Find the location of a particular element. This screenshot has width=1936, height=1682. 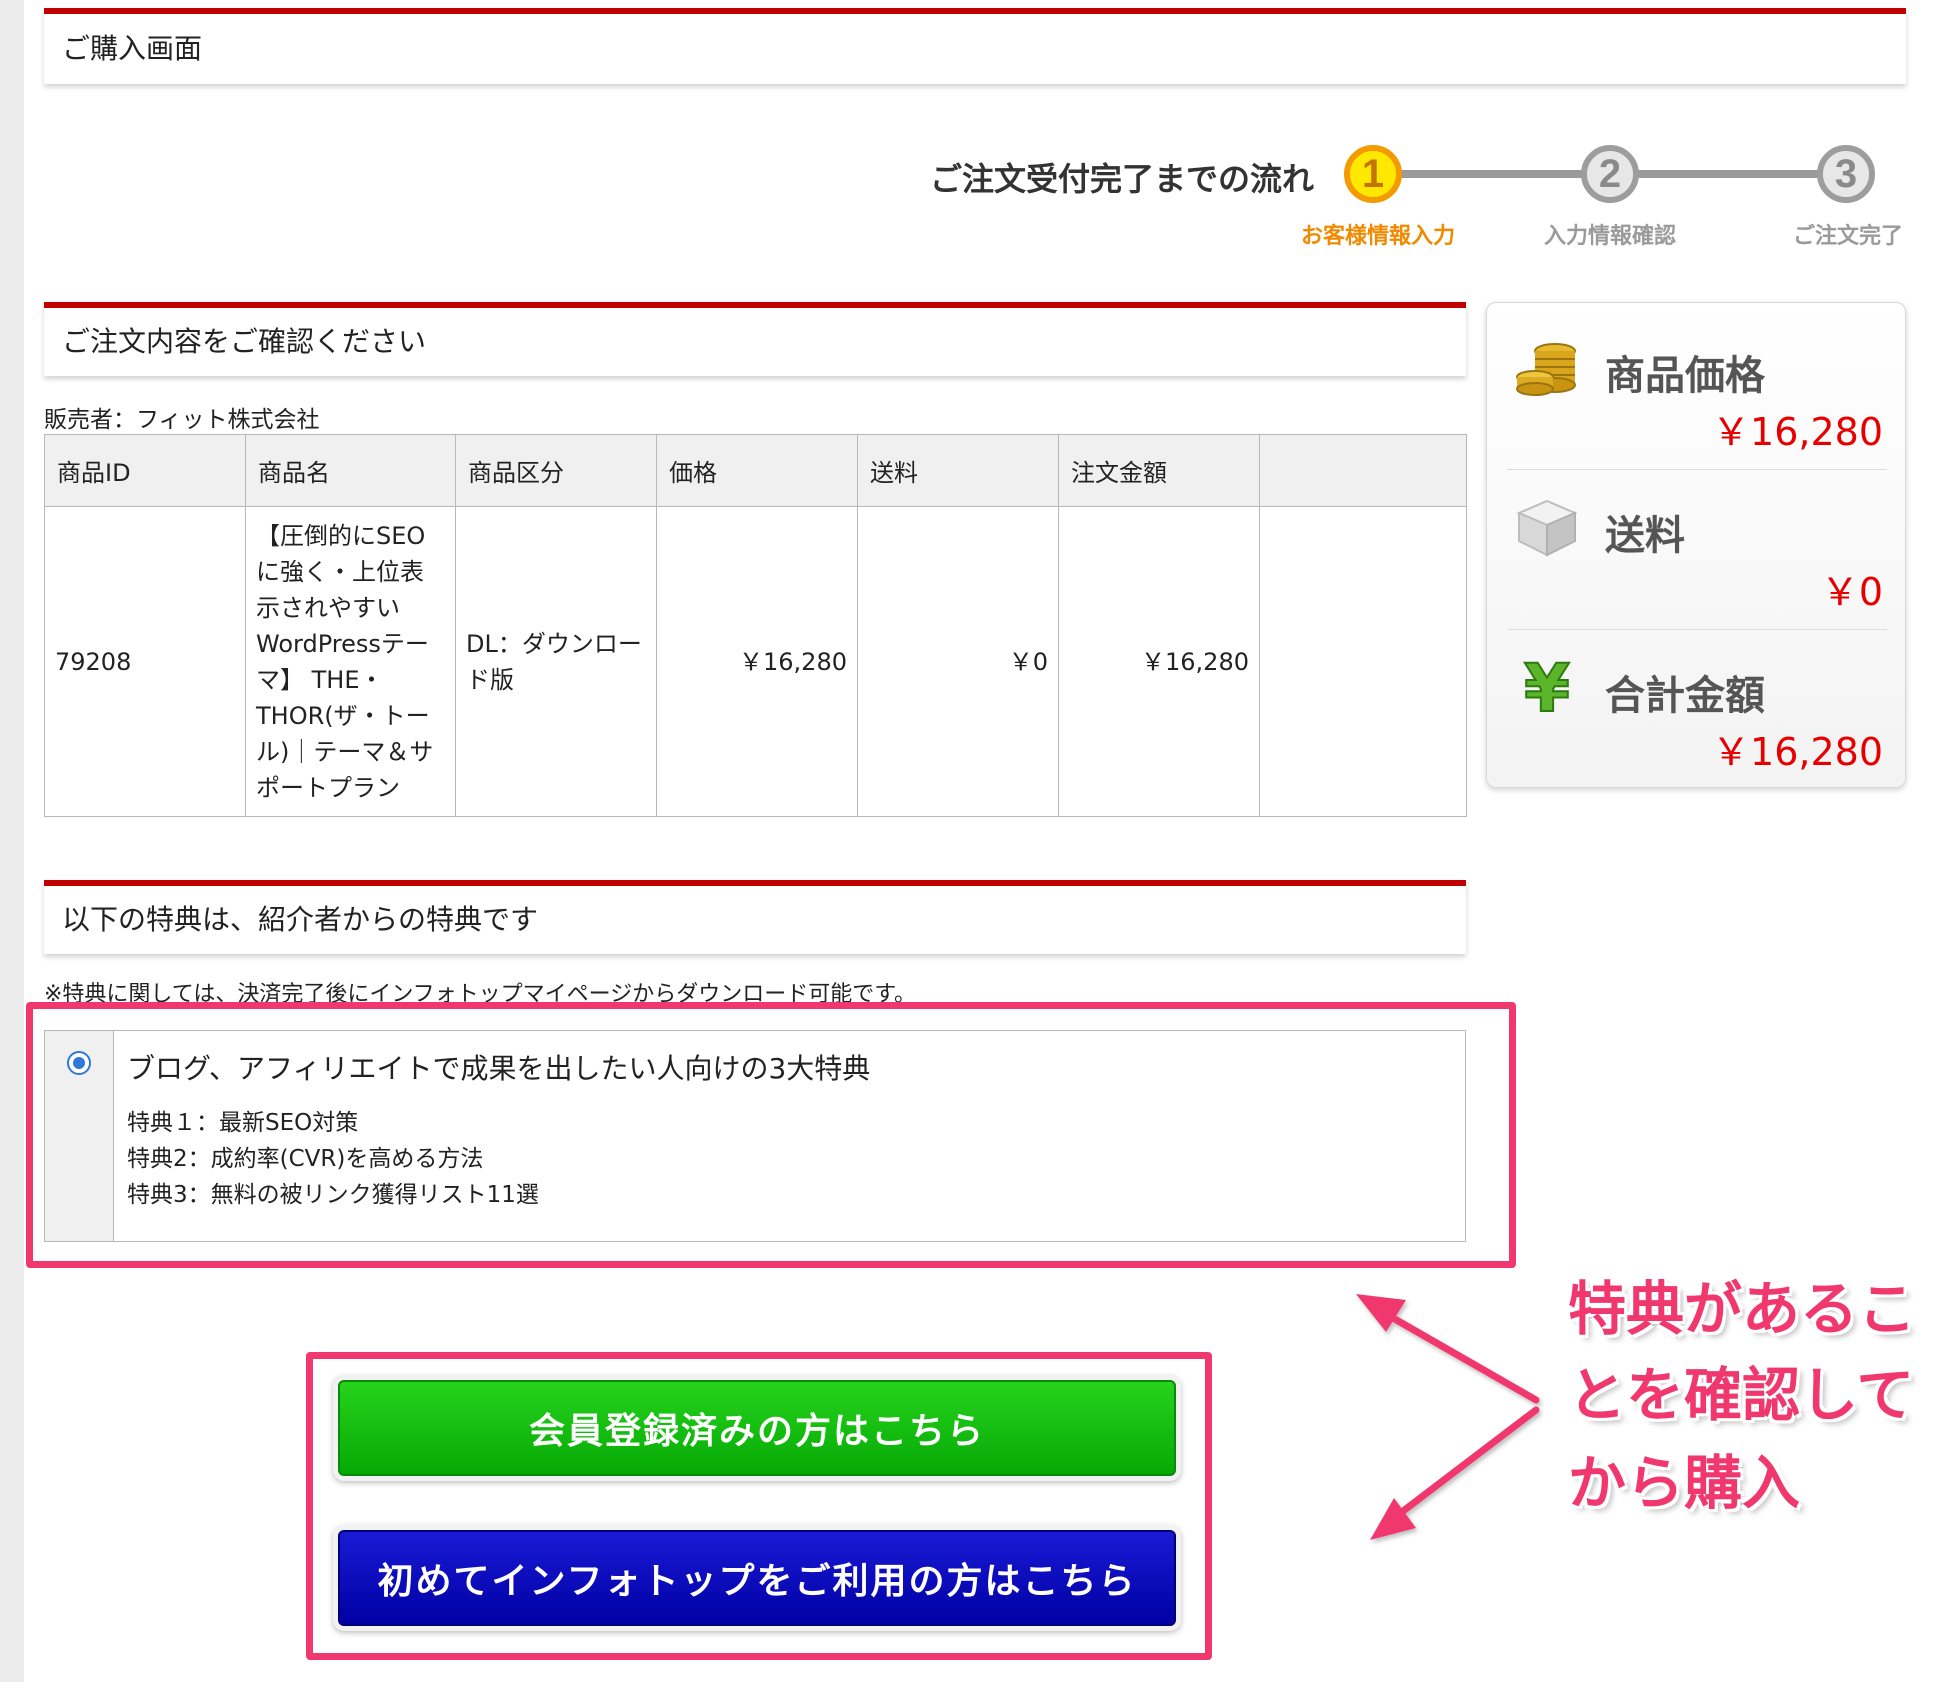

column-header: 送料 is located at coordinates (958, 470).